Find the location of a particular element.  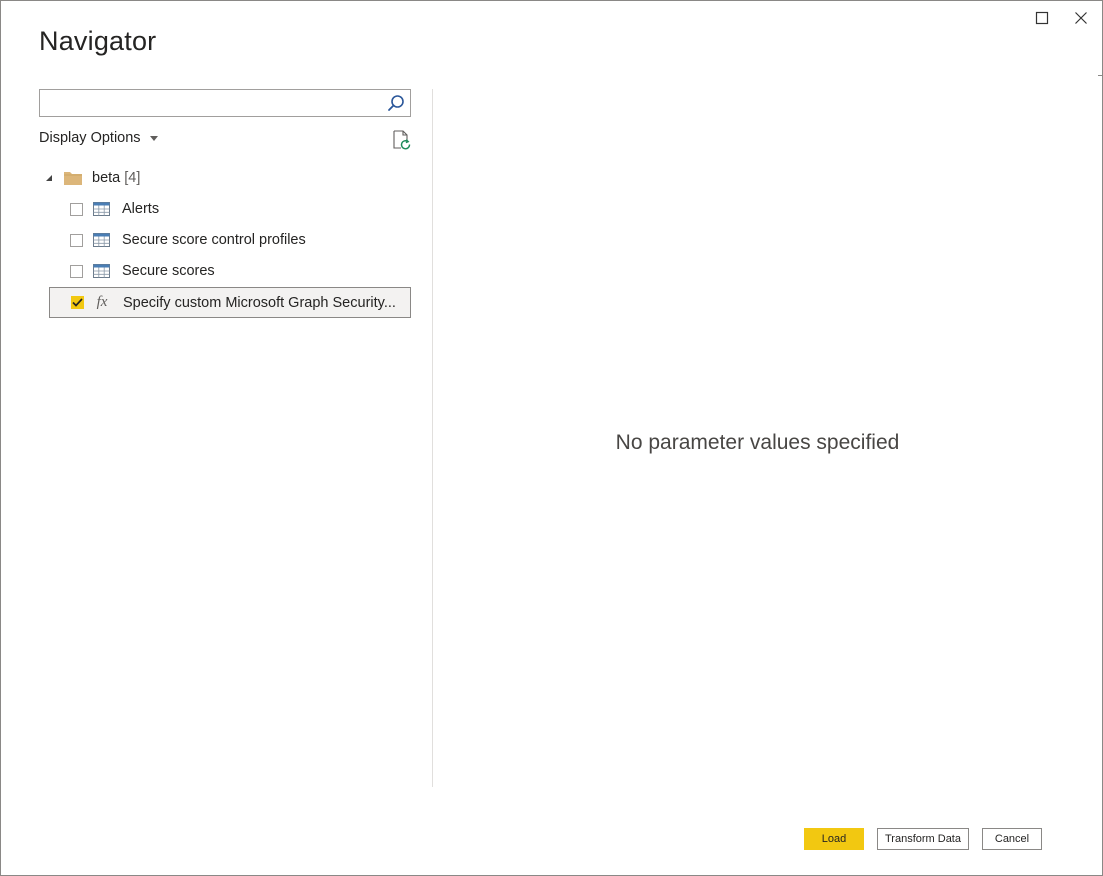

list-item-label: Secure scores is located at coordinates (168, 271).